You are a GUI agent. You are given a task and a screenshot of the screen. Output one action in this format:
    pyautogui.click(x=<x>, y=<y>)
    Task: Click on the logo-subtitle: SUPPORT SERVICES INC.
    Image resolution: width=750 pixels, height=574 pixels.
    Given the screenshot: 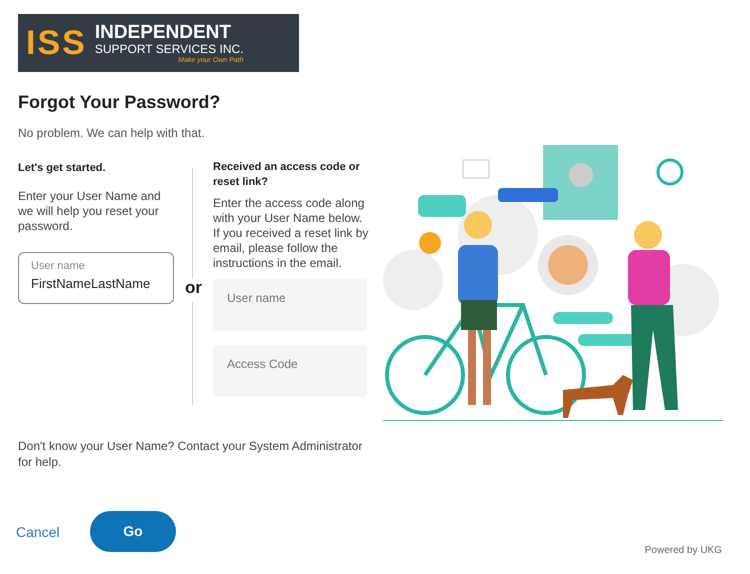 What is the action you would take?
    pyautogui.click(x=169, y=48)
    